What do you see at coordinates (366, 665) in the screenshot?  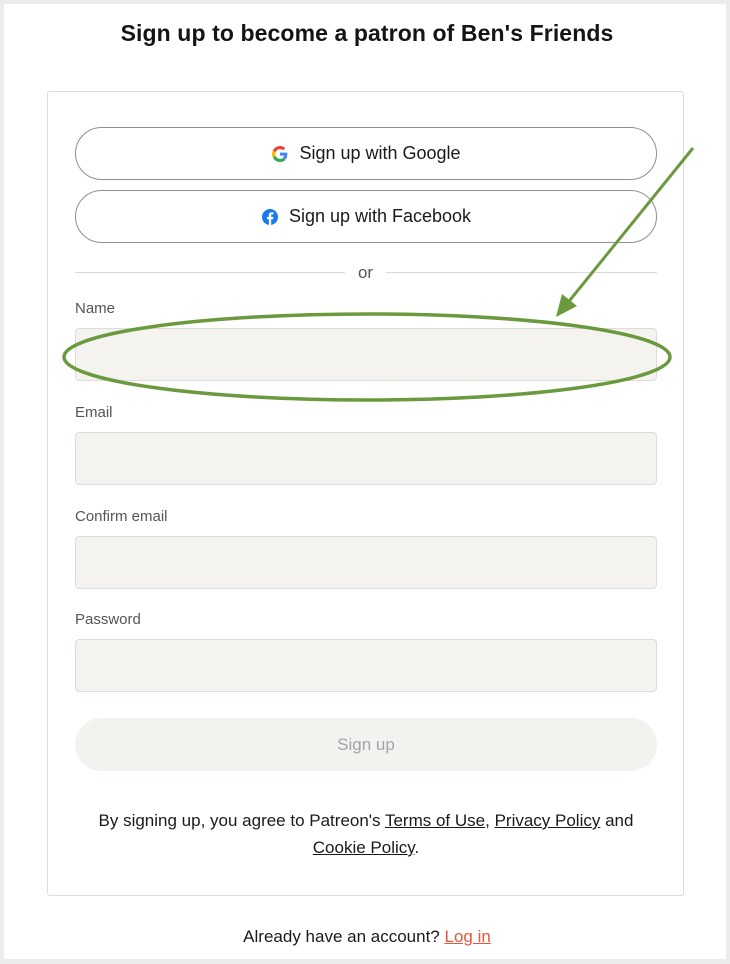 I see `password-input` at bounding box center [366, 665].